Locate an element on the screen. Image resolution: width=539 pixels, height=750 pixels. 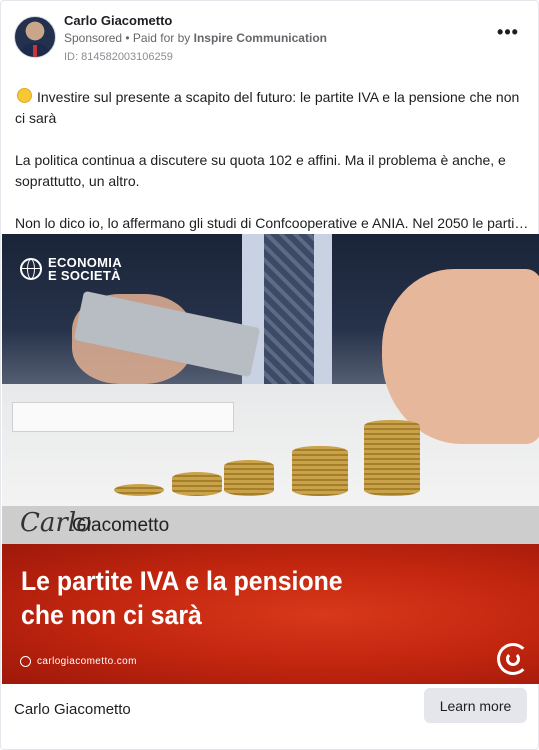
photo-tie is located at coordinates (289, 309).